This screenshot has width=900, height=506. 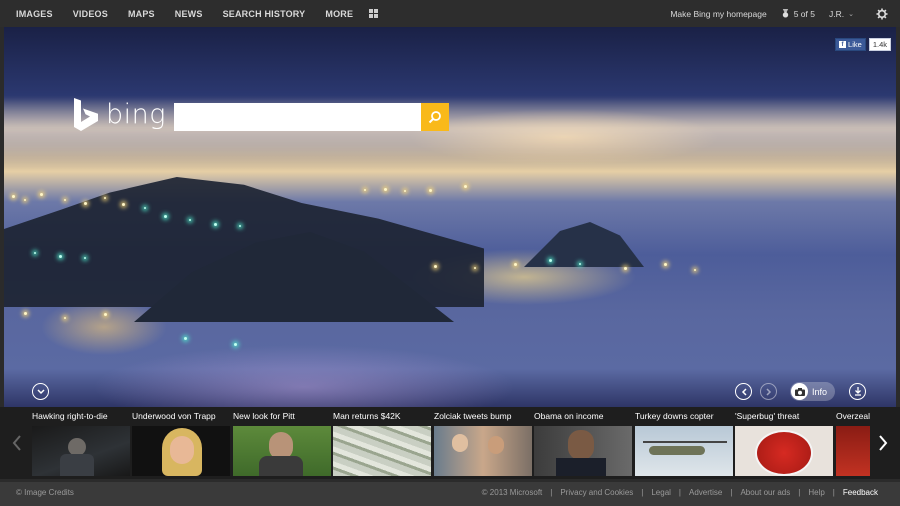 I want to click on download-icon, so click(x=857, y=391).